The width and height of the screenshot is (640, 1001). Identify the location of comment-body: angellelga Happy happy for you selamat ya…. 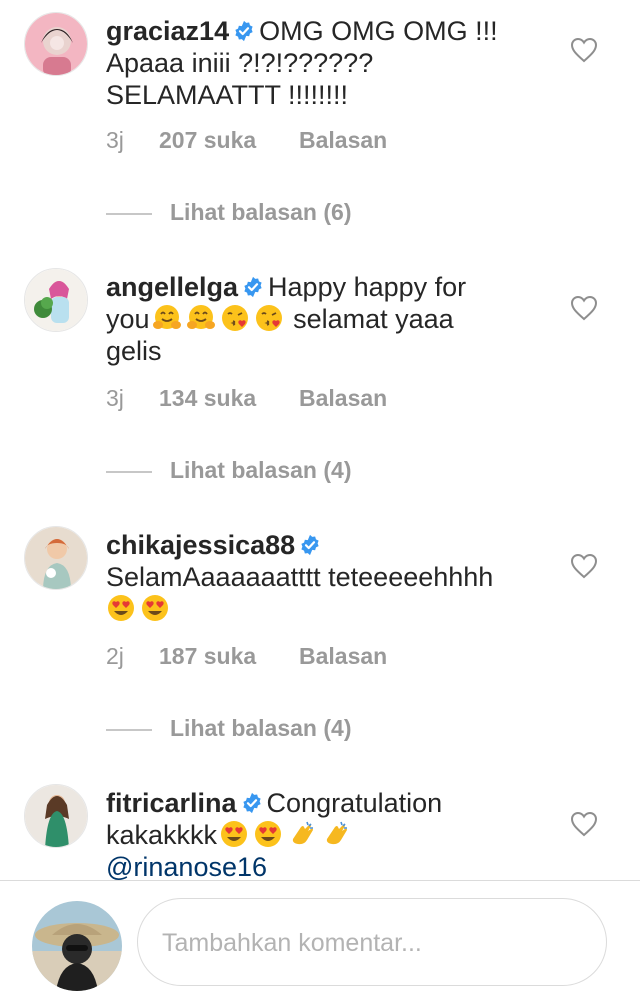
(326, 319).